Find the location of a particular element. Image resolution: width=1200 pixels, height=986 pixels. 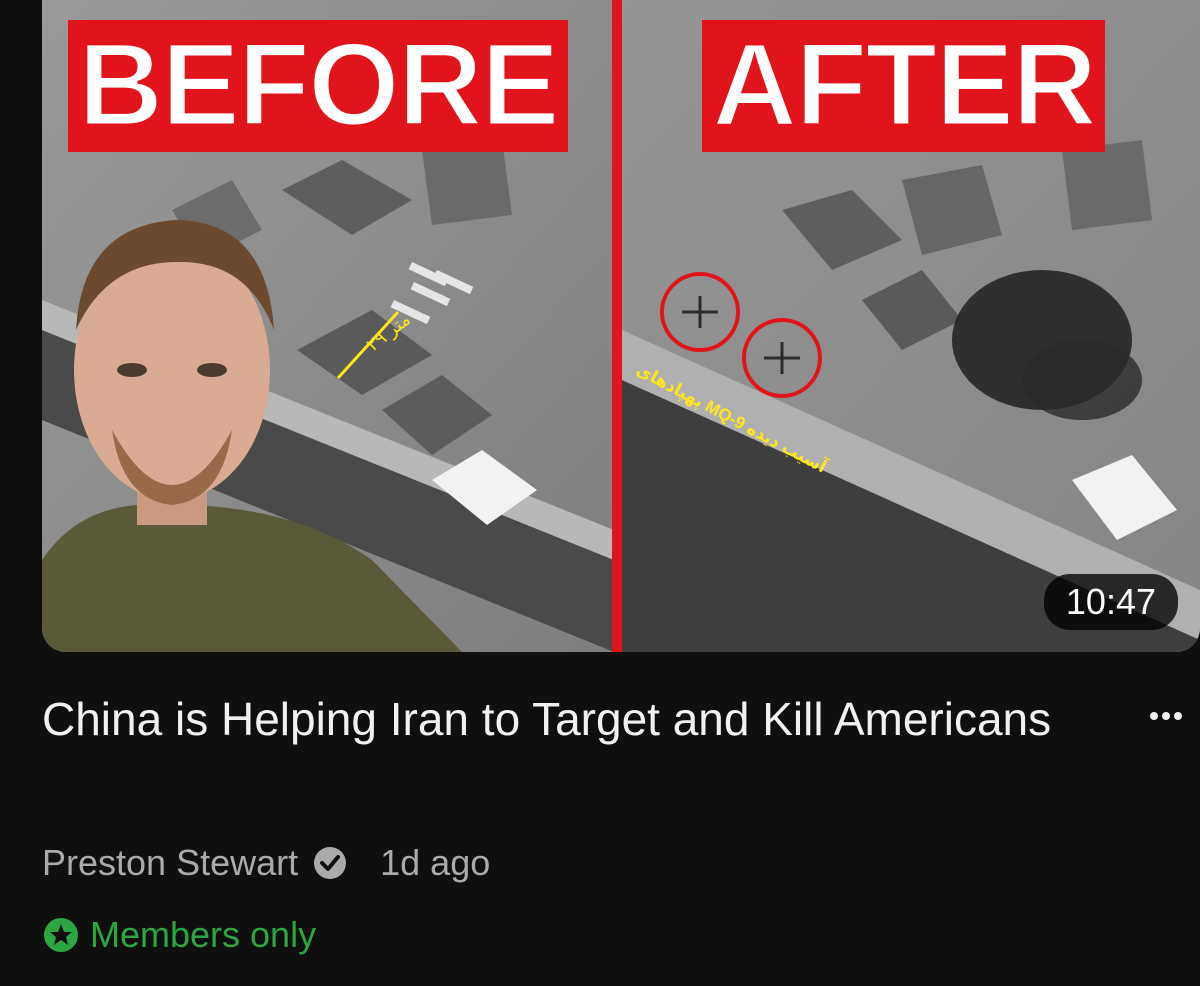

duration-badge: 10:47 is located at coordinates (1110, 602).